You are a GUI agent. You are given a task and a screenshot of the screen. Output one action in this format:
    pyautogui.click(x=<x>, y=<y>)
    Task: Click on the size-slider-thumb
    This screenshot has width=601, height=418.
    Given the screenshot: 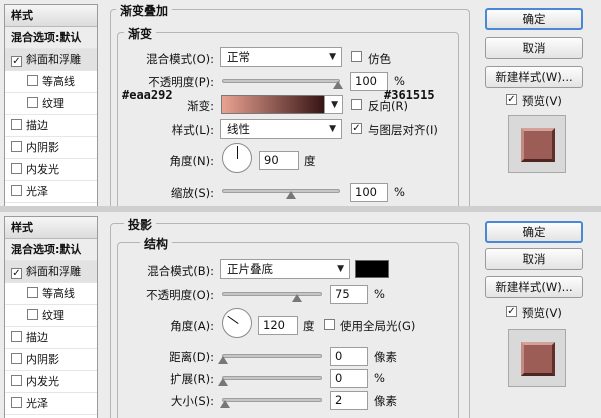 What is the action you would take?
    pyautogui.click(x=225, y=404)
    